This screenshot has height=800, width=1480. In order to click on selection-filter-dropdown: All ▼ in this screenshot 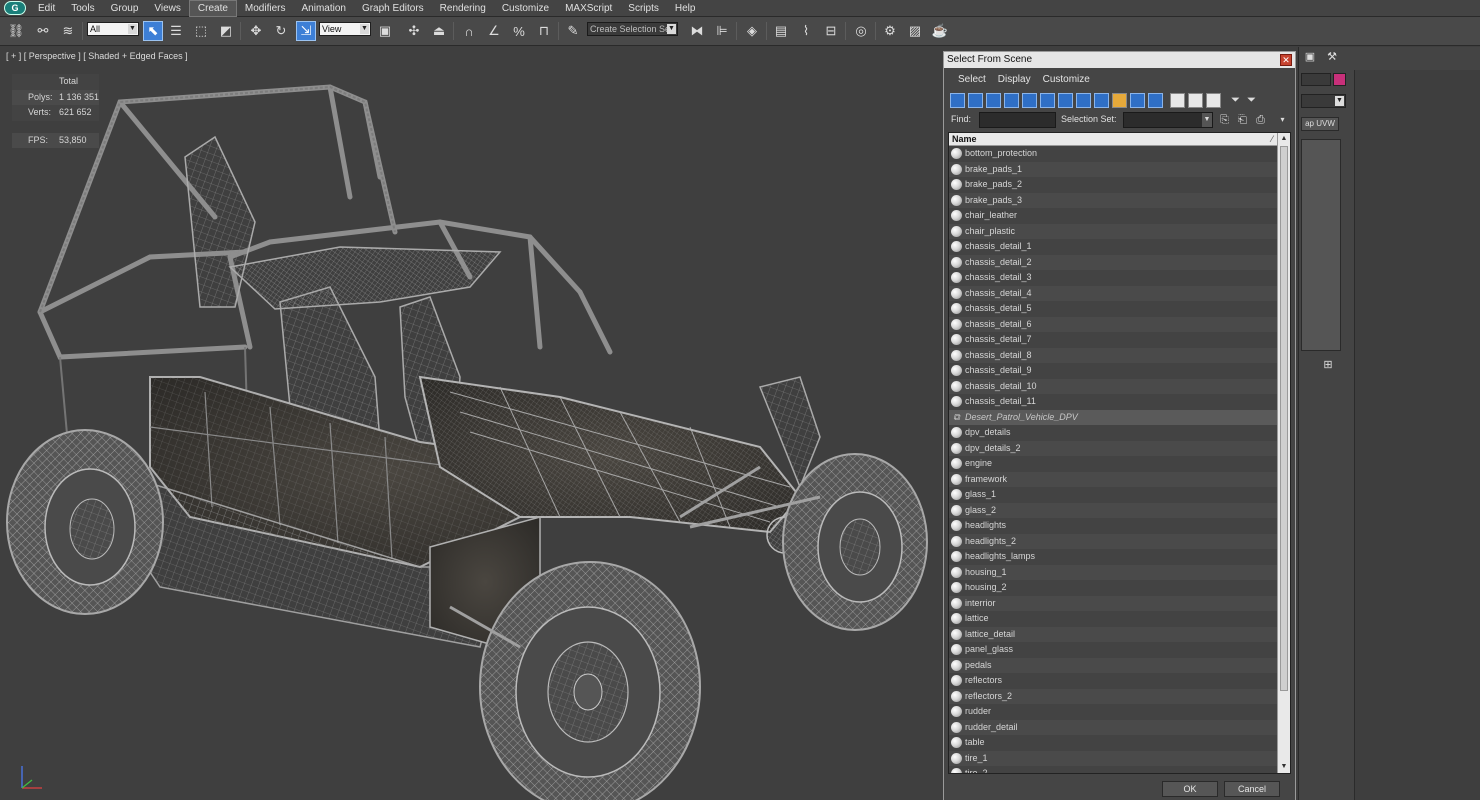, I will do `click(113, 29)`.